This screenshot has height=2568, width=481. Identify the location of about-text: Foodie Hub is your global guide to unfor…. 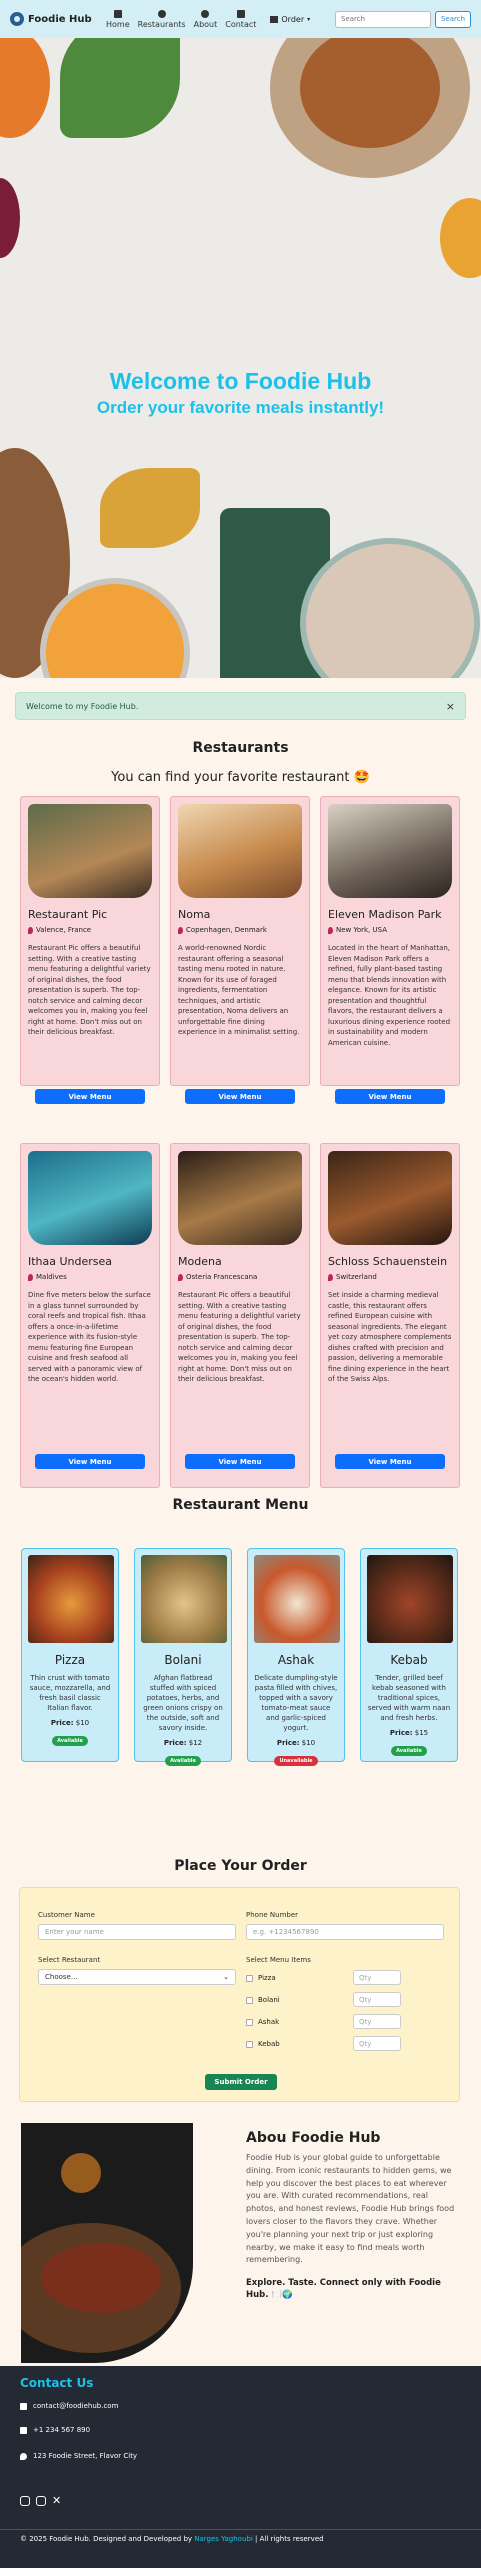
(350, 2209).